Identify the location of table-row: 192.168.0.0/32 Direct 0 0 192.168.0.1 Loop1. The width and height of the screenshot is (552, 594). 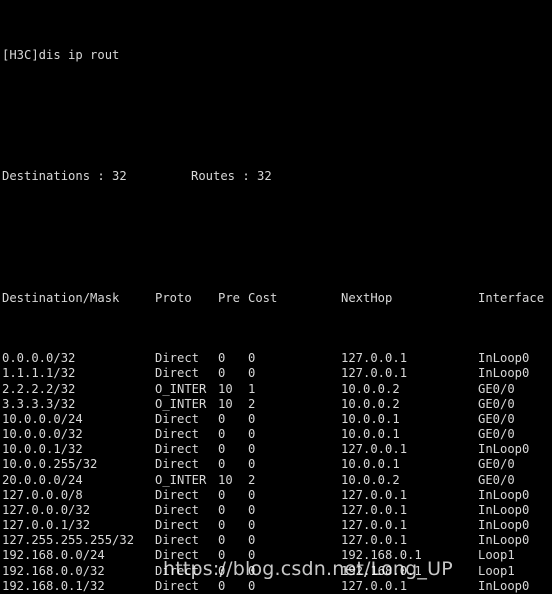
(277, 571).